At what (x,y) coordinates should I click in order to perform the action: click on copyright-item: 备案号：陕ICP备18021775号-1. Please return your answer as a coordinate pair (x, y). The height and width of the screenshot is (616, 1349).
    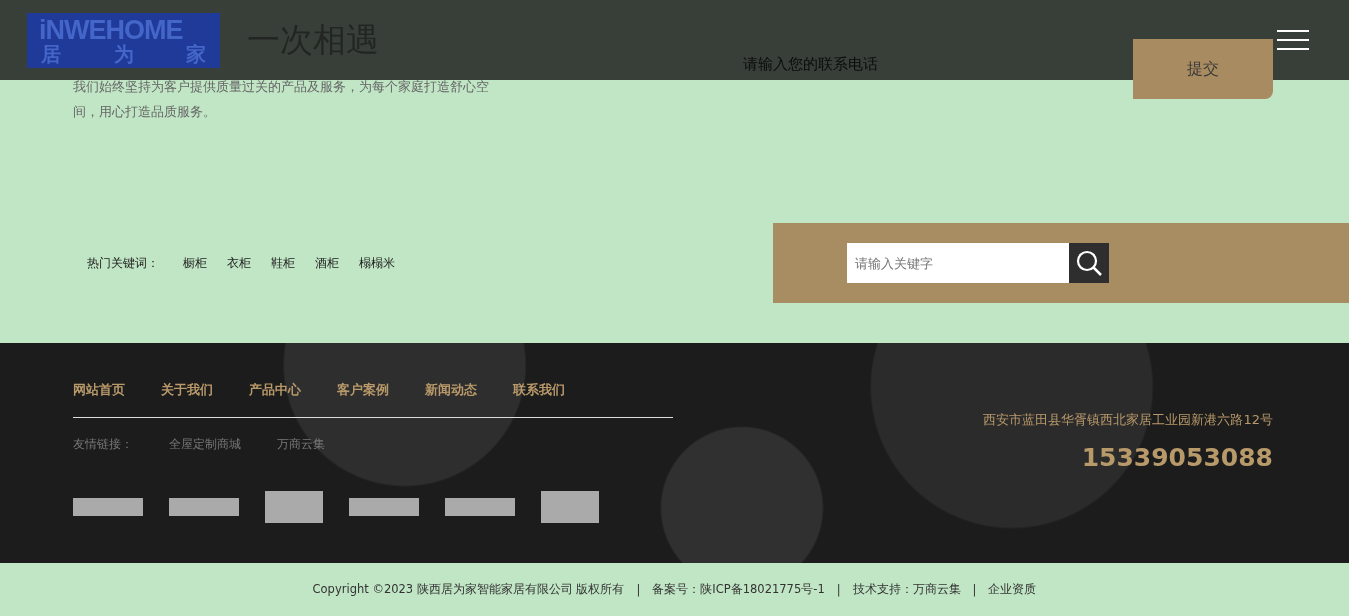
    Looking at the image, I should click on (738, 589).